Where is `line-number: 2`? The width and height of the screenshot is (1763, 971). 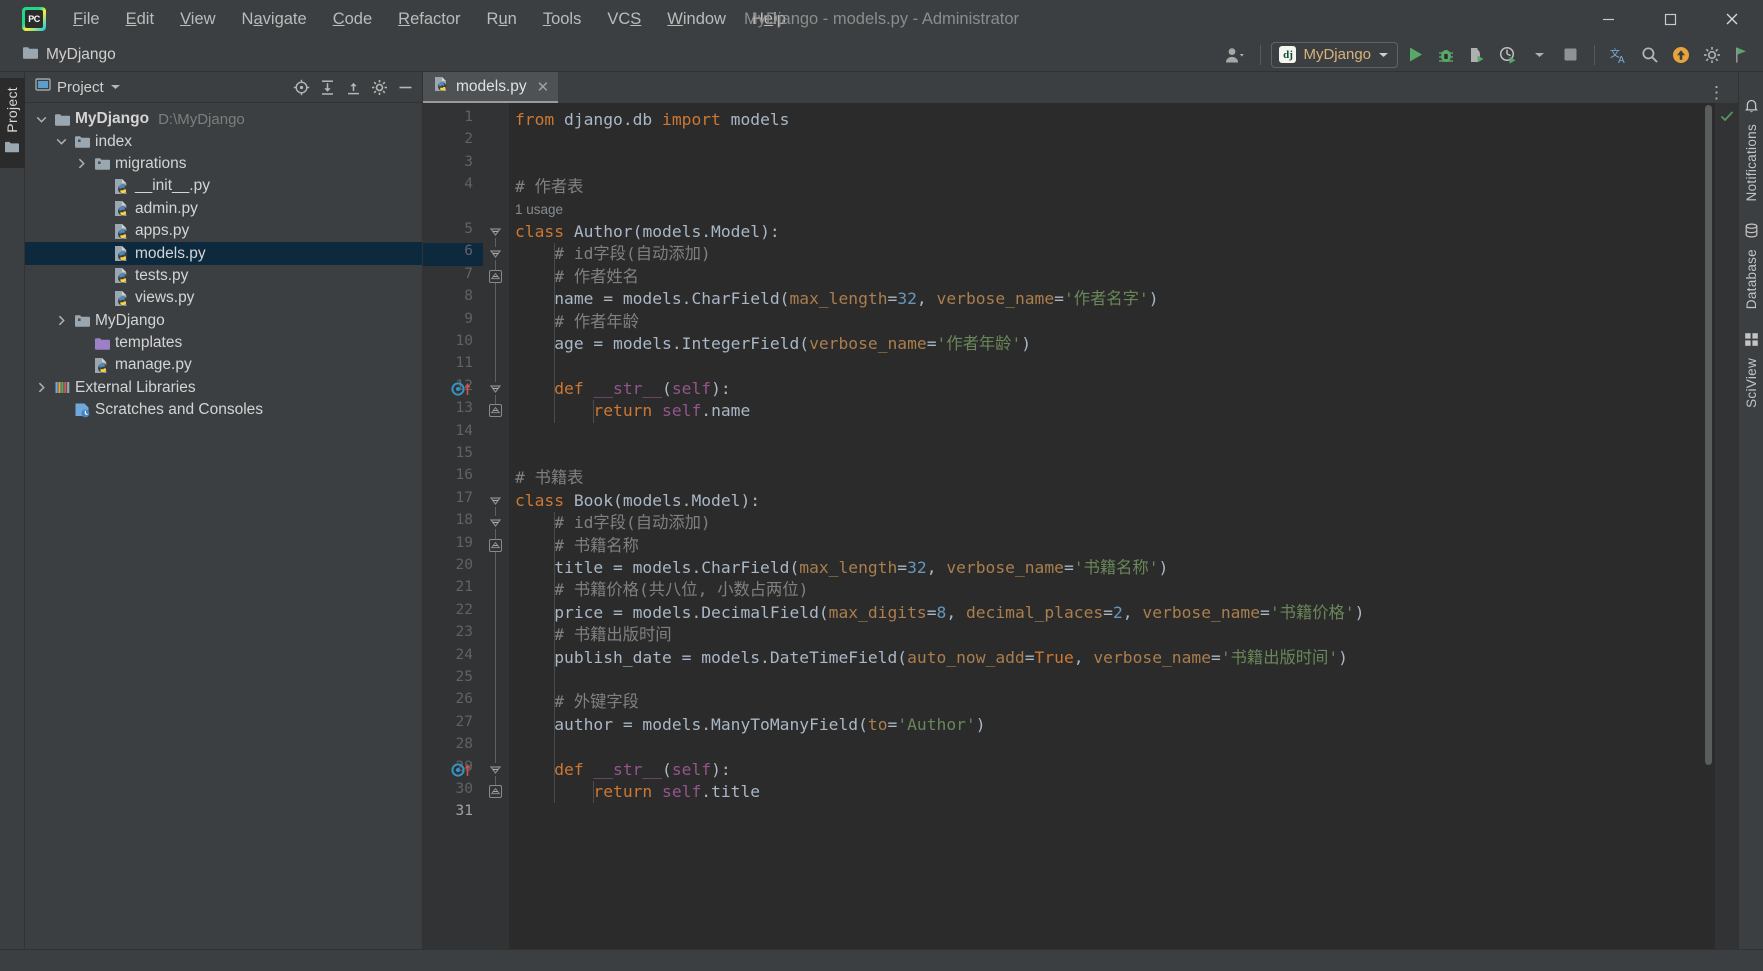
line-number: 2 is located at coordinates (468, 139).